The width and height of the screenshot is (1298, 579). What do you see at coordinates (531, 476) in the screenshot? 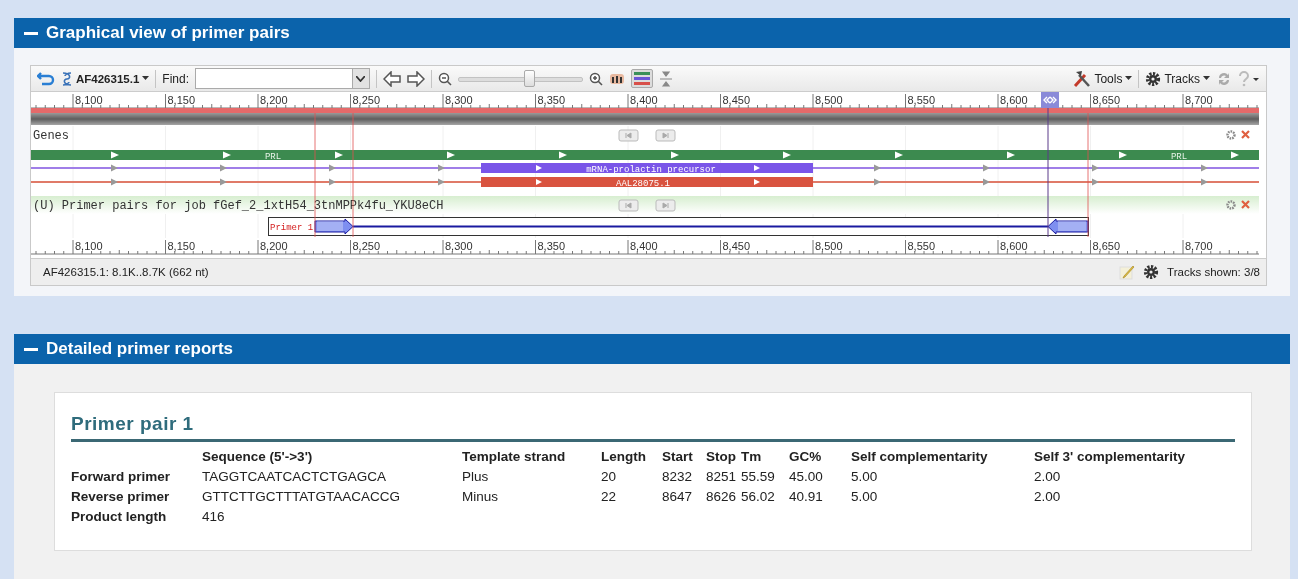
I see `table-cell: Plus` at bounding box center [531, 476].